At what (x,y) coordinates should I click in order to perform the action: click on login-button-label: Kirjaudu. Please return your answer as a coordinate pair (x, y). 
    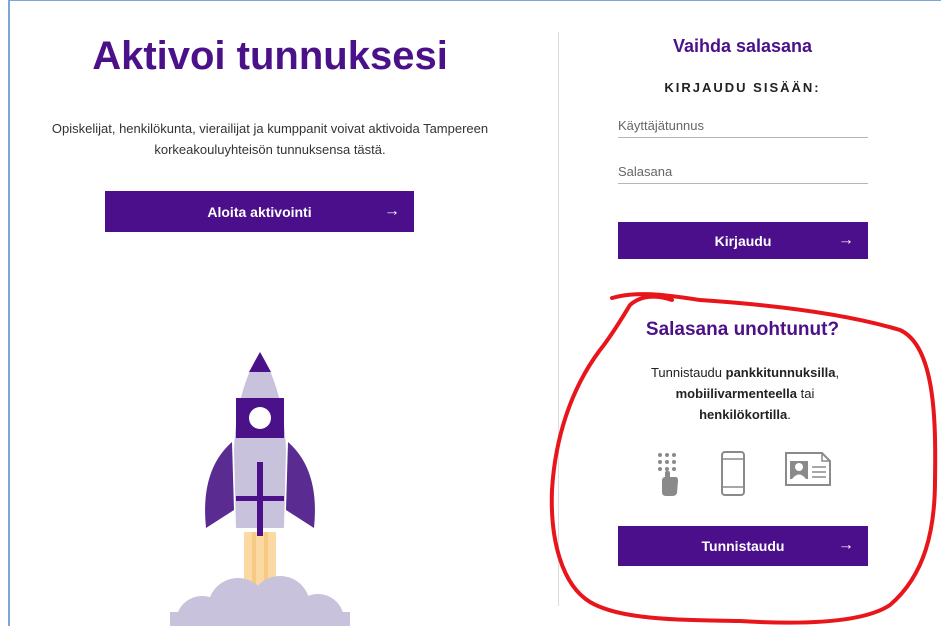
    Looking at the image, I should click on (743, 240).